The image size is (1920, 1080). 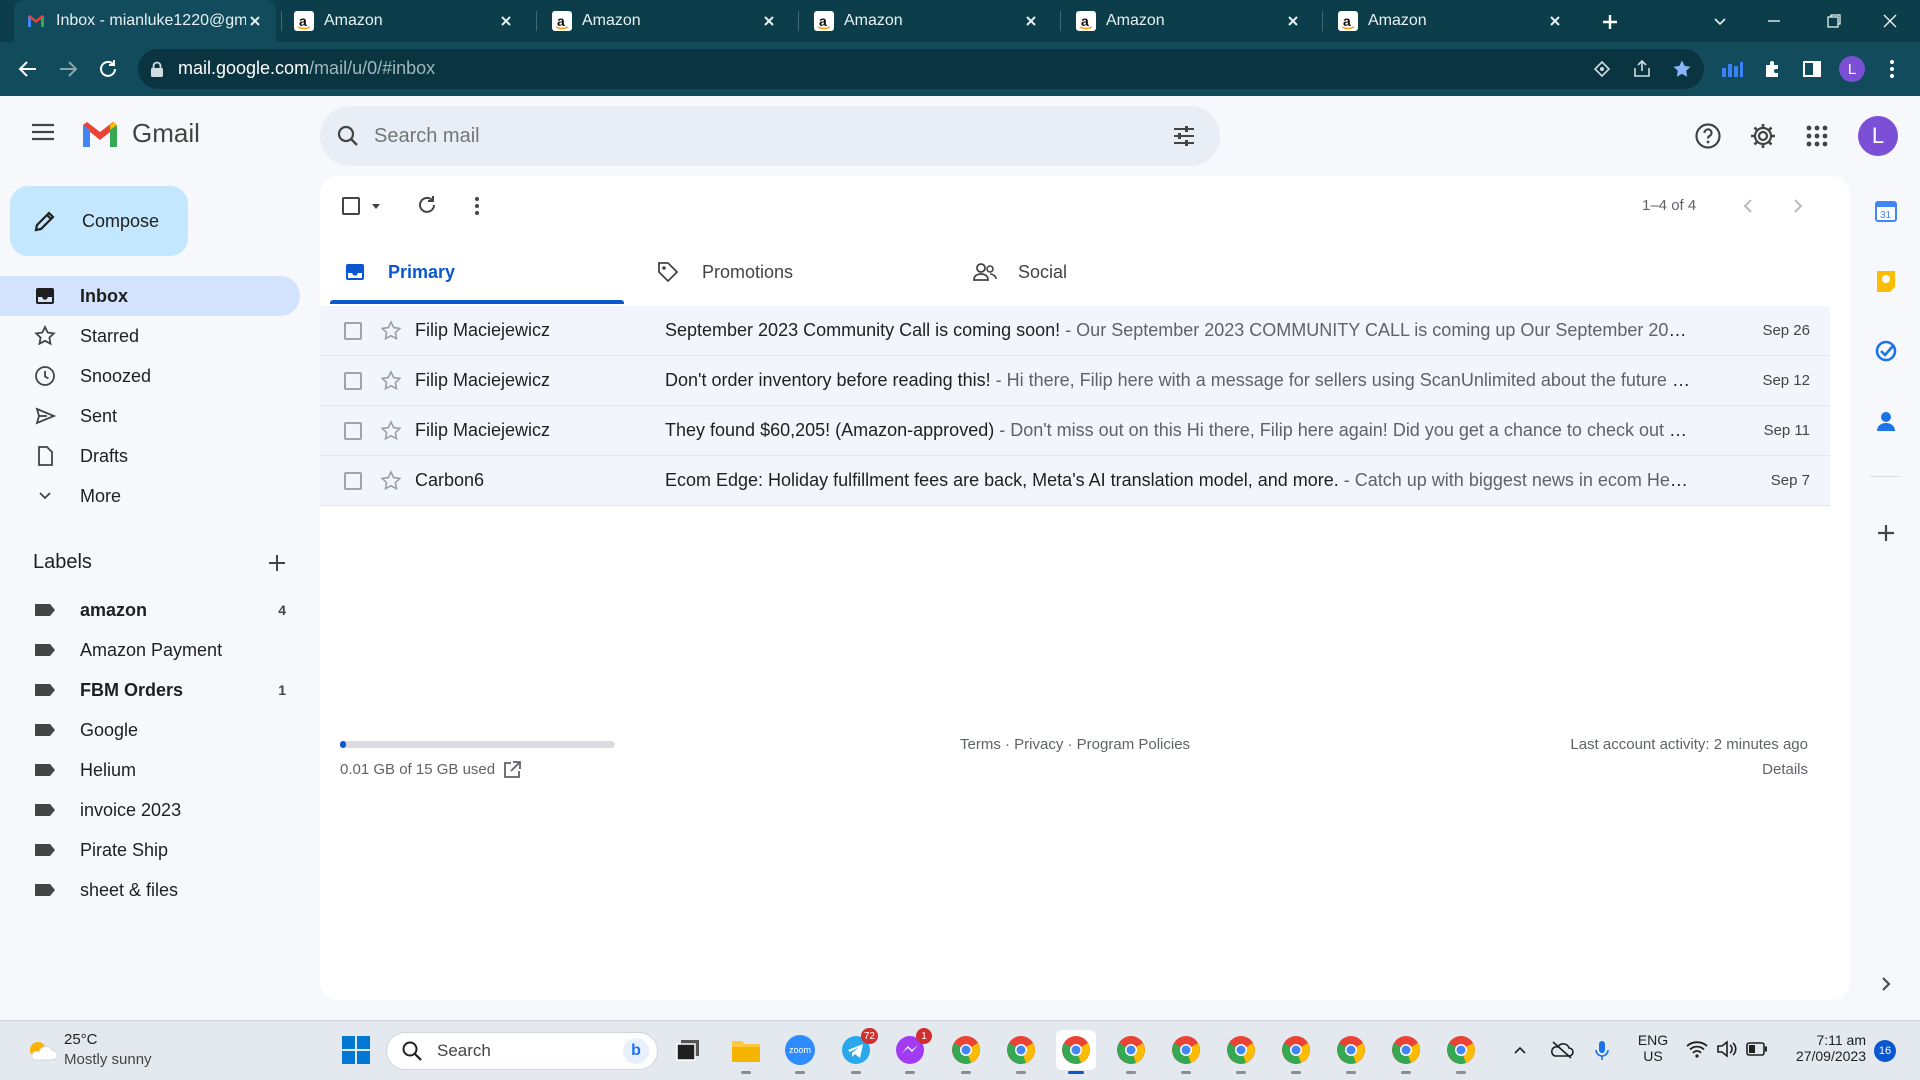 What do you see at coordinates (1451, 21) in the screenshot?
I see `tab-amazon-5: a Amazon` at bounding box center [1451, 21].